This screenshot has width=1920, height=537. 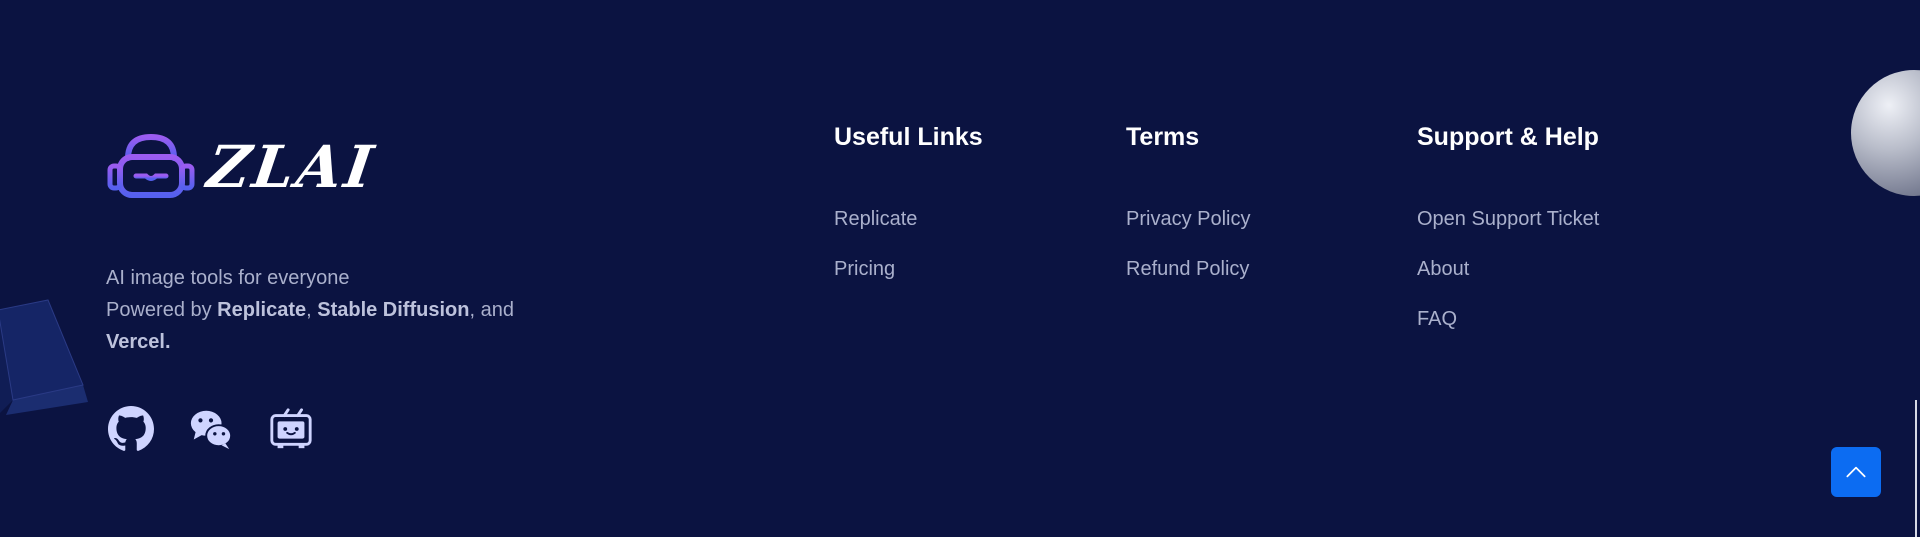 I want to click on footer-column-terms: Terms Privacy Policy Refund Policy, so click(x=1188, y=207).